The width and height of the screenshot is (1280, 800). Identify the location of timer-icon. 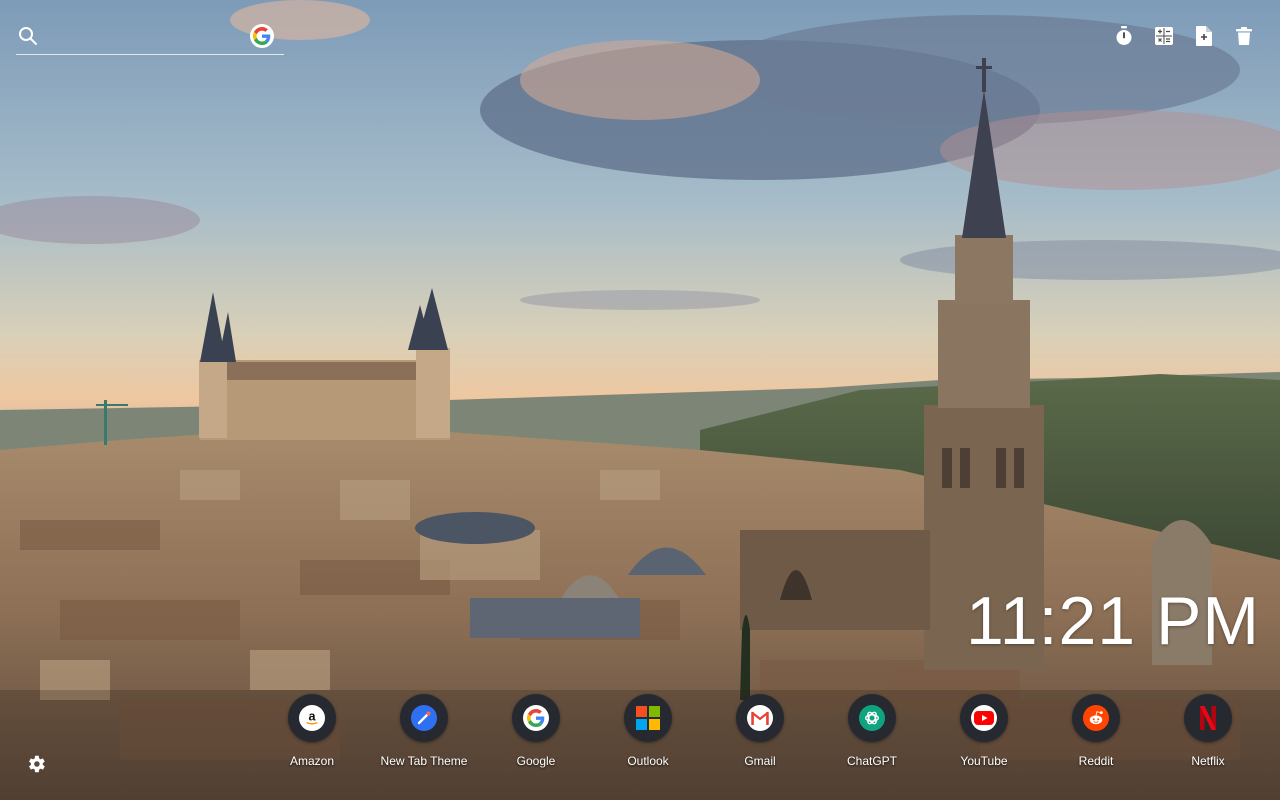
(1124, 36).